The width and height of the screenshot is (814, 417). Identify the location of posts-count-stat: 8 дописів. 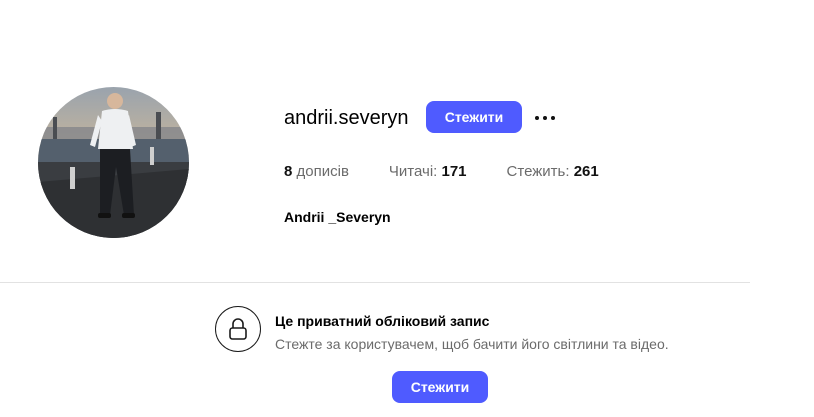
(316, 173).